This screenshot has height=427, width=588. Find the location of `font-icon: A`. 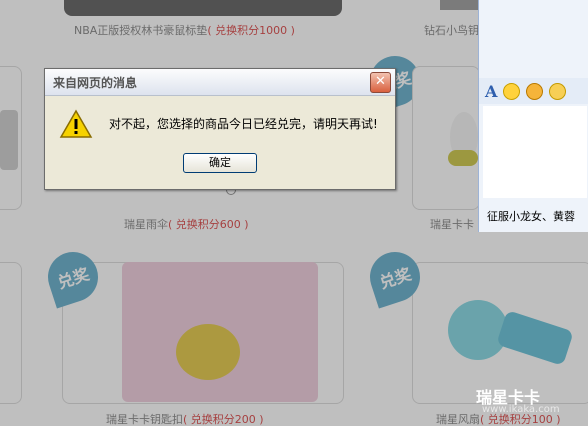

font-icon: A is located at coordinates (491, 91).